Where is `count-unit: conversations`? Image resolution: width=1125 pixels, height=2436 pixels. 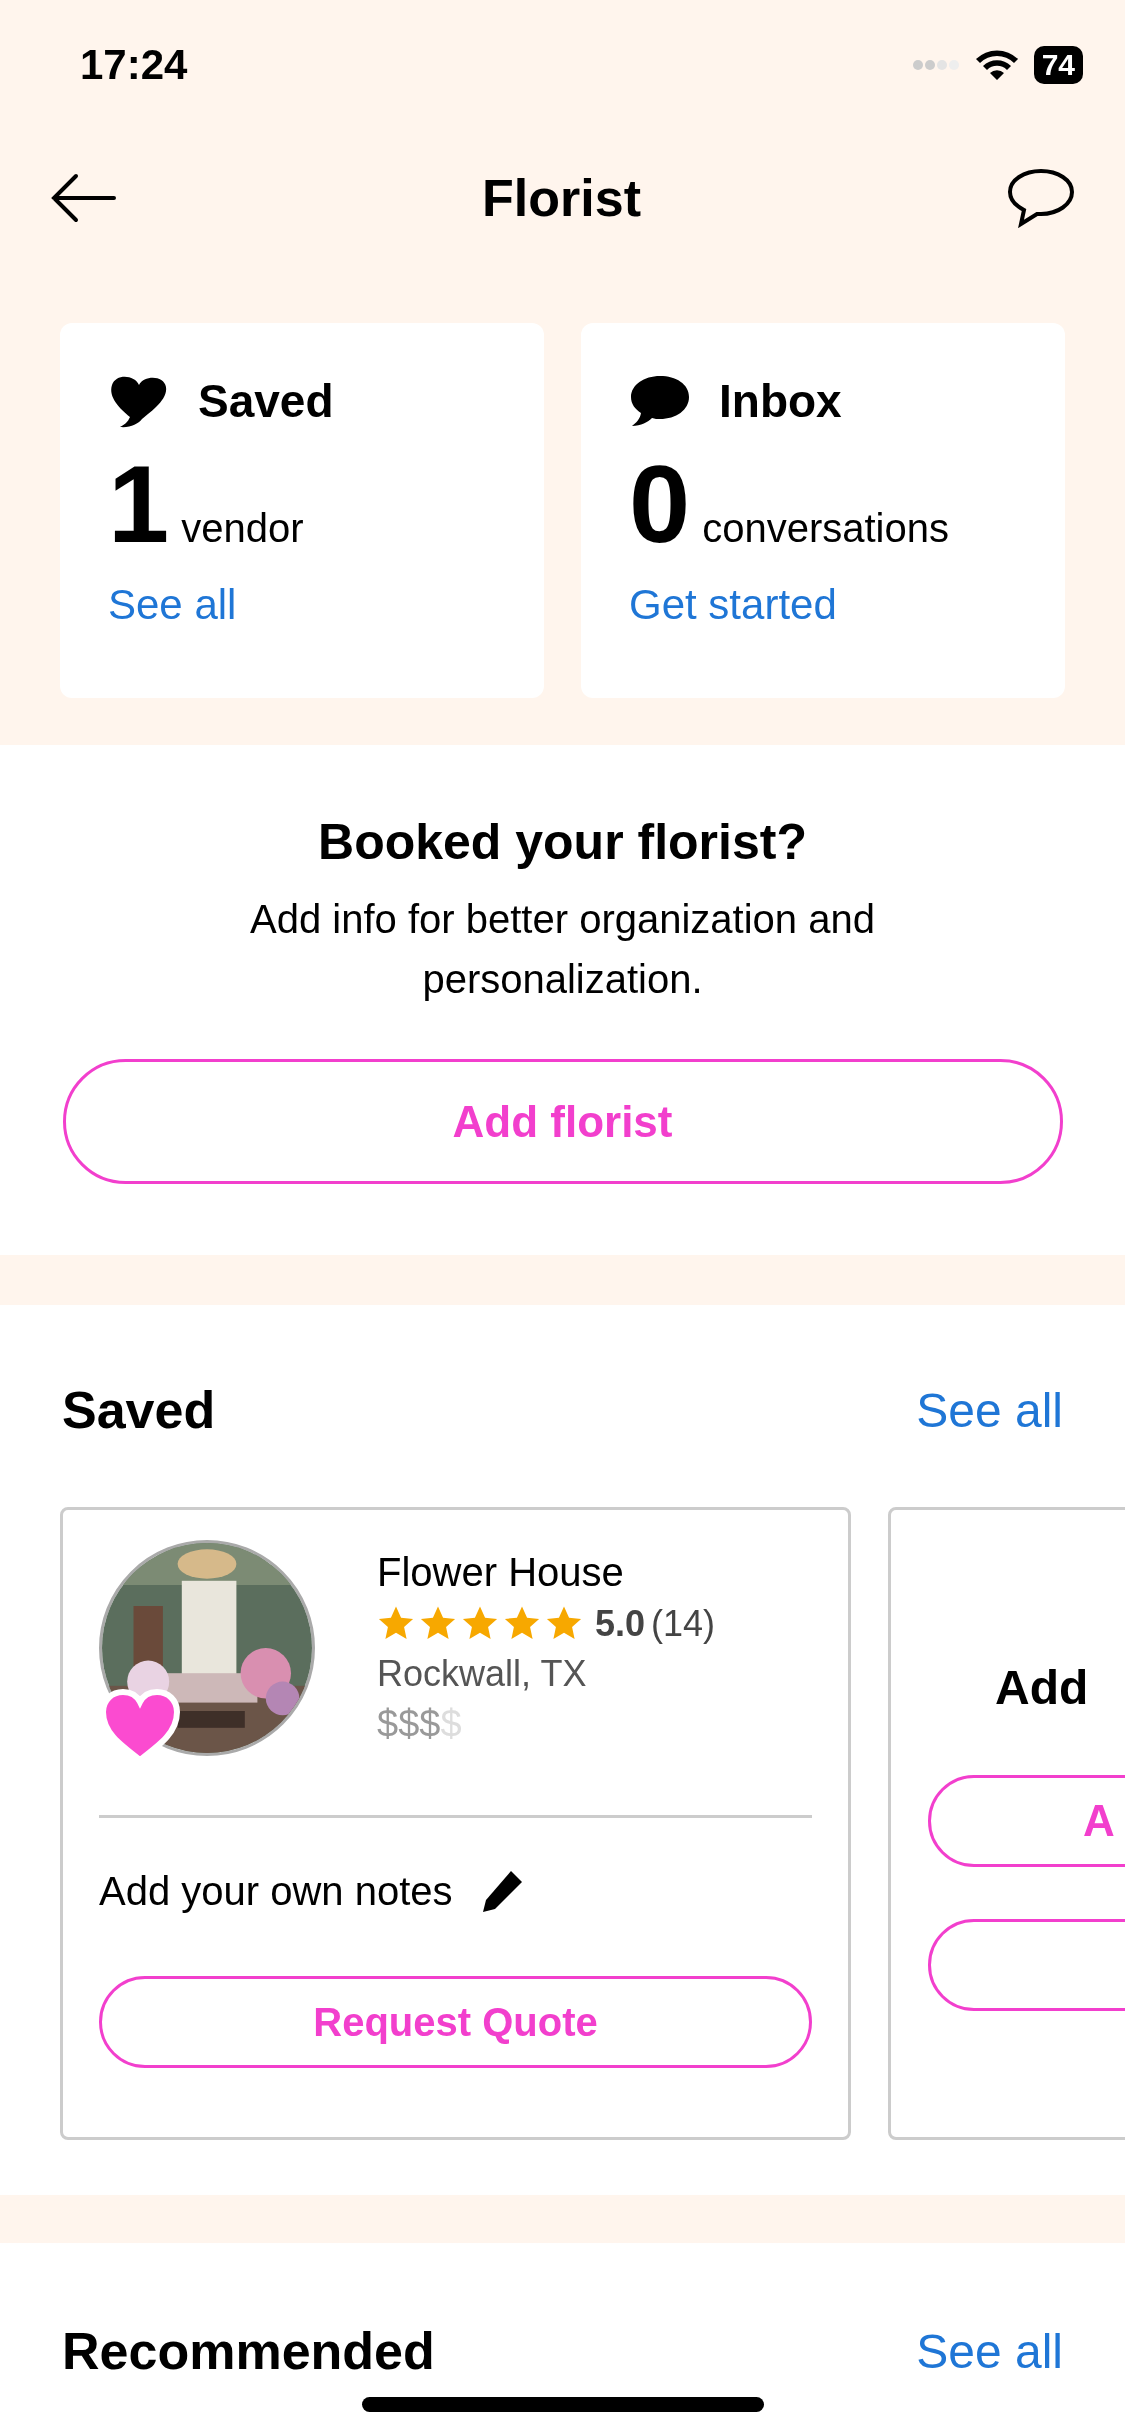
count-unit: conversations is located at coordinates (825, 528).